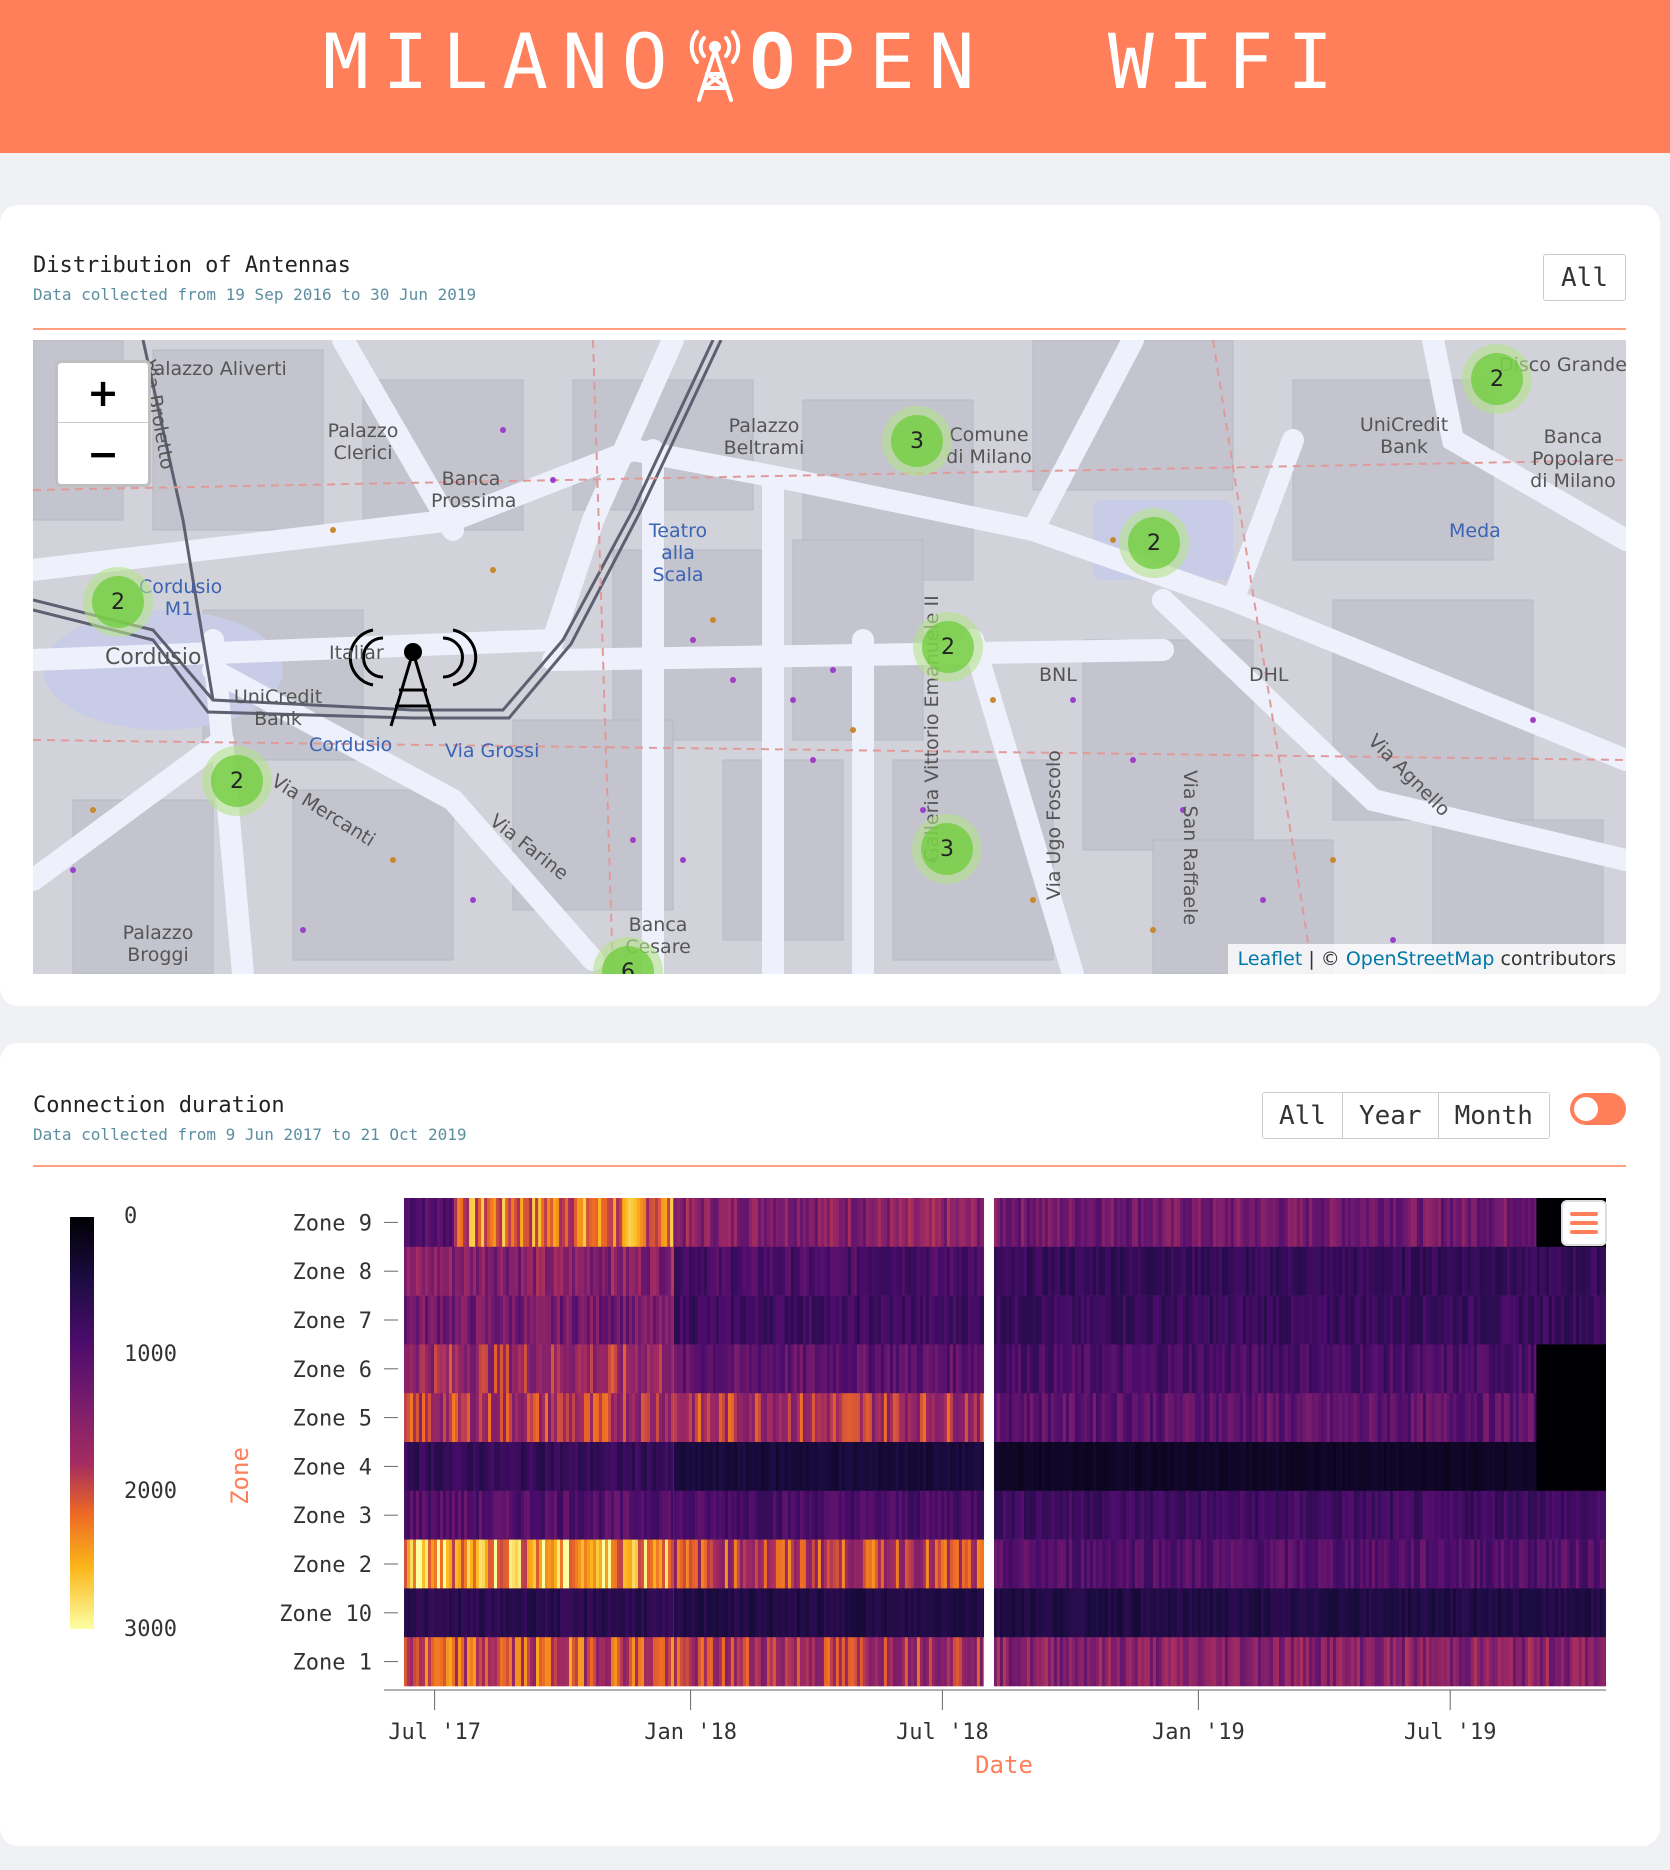 Image resolution: width=1670 pixels, height=1870 pixels. What do you see at coordinates (1584, 277) in the screenshot?
I see `map-all-button: All` at bounding box center [1584, 277].